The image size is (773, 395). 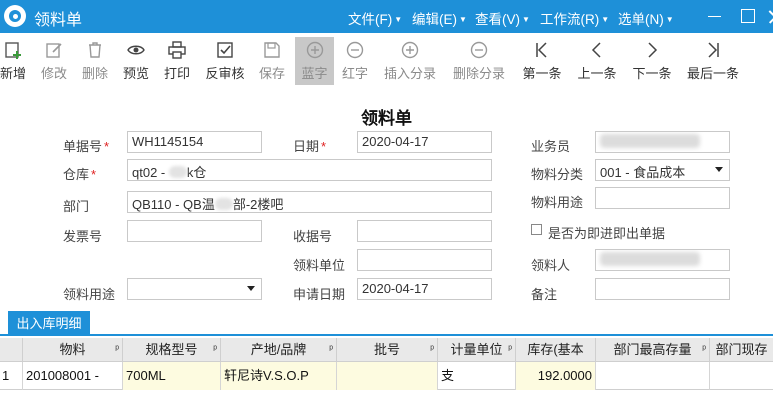 What do you see at coordinates (713, 50) in the screenshot?
I see `last-icon` at bounding box center [713, 50].